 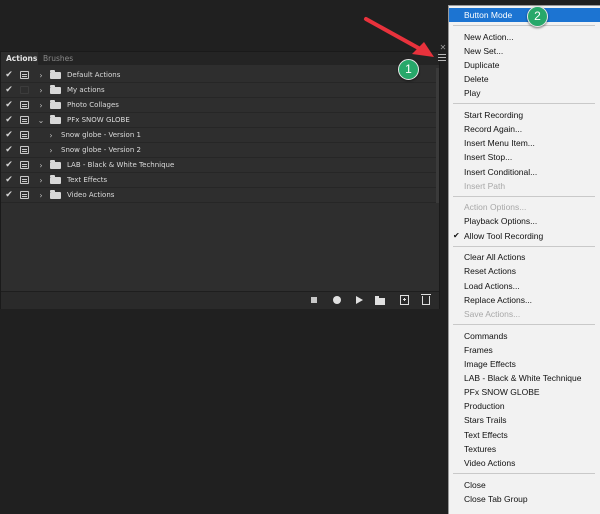 What do you see at coordinates (524, 186) in the screenshot?
I see `menu-item-insert-path: Insert Path` at bounding box center [524, 186].